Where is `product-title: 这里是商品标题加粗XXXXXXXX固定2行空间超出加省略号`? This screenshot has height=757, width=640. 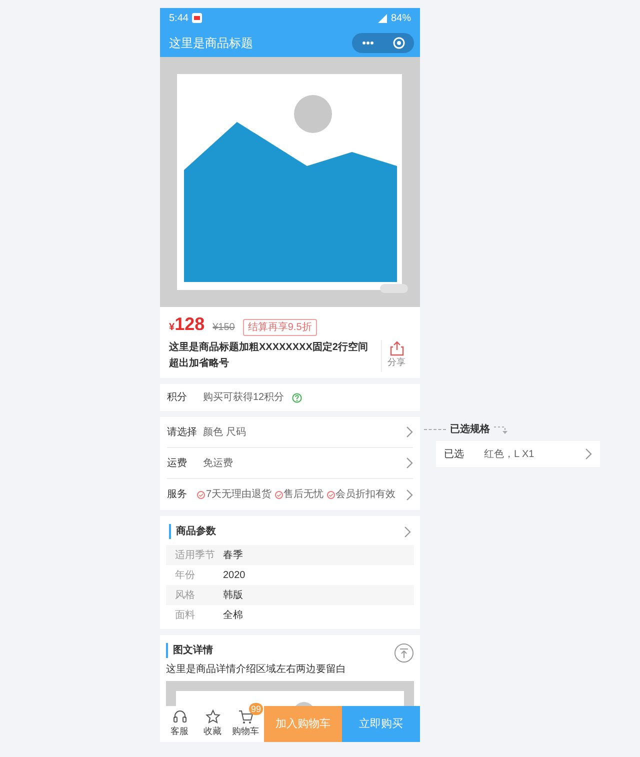
product-title: 这里是商品标题加粗XXXXXXXX固定2行空间超出加省略号 is located at coordinates (269, 355).